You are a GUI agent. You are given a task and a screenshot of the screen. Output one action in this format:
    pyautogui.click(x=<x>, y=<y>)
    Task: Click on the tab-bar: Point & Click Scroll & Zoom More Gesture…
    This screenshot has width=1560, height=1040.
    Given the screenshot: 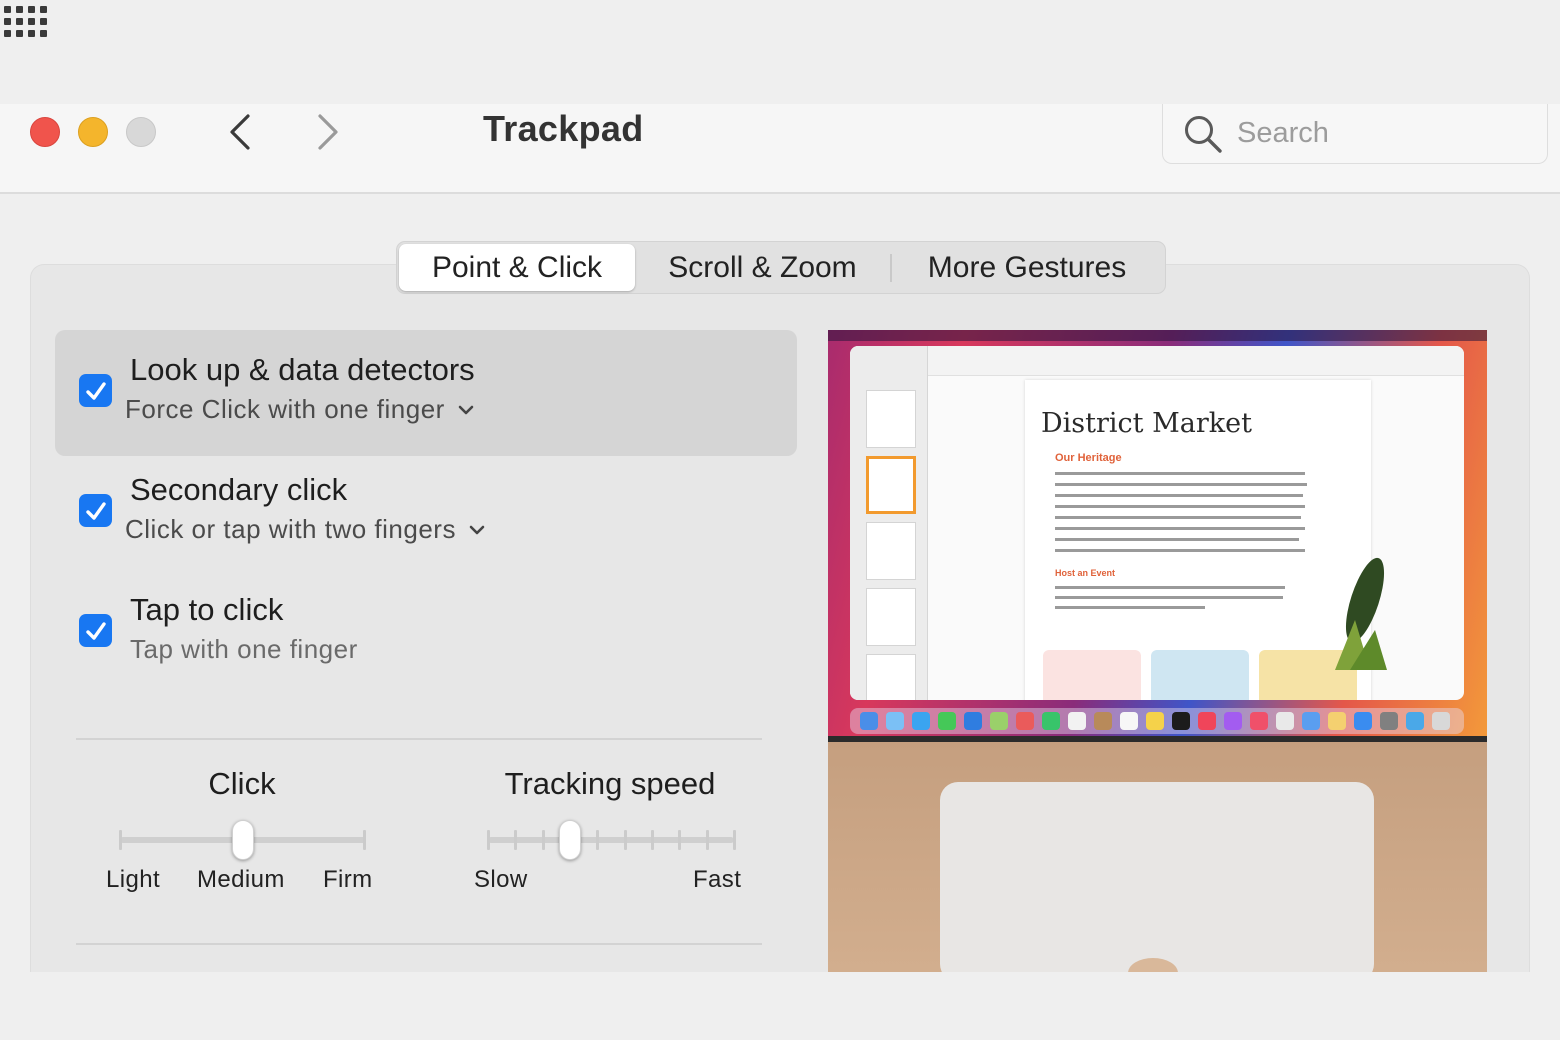 What is the action you would take?
    pyautogui.click(x=781, y=267)
    